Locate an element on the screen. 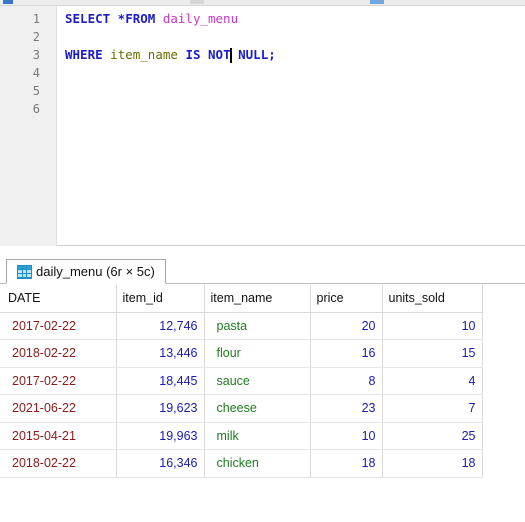 Image resolution: width=525 pixels, height=522 pixels. cell-item-name: chicken is located at coordinates (257, 463).